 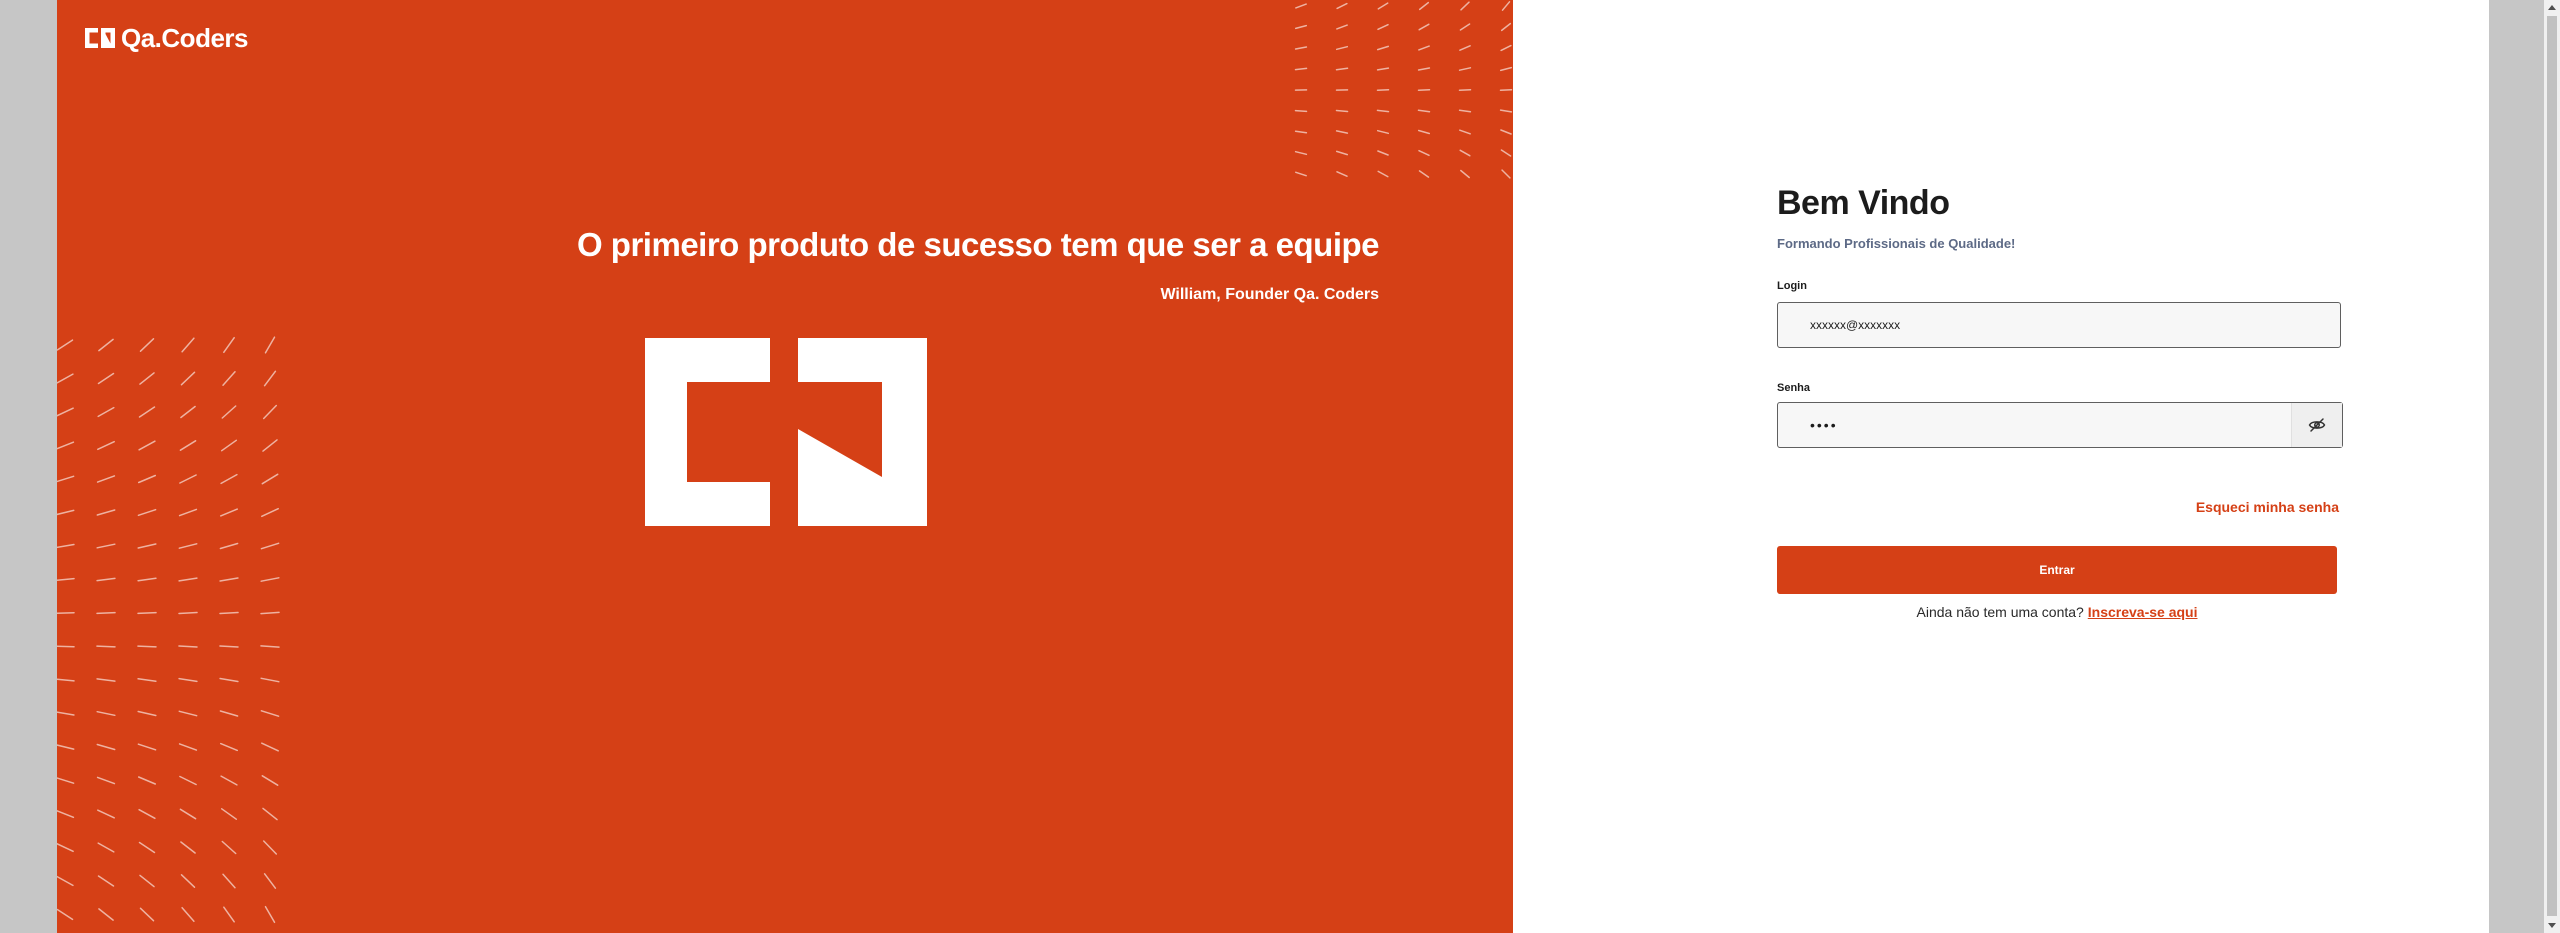 I want to click on scroll-thumb, so click(x=2552, y=466).